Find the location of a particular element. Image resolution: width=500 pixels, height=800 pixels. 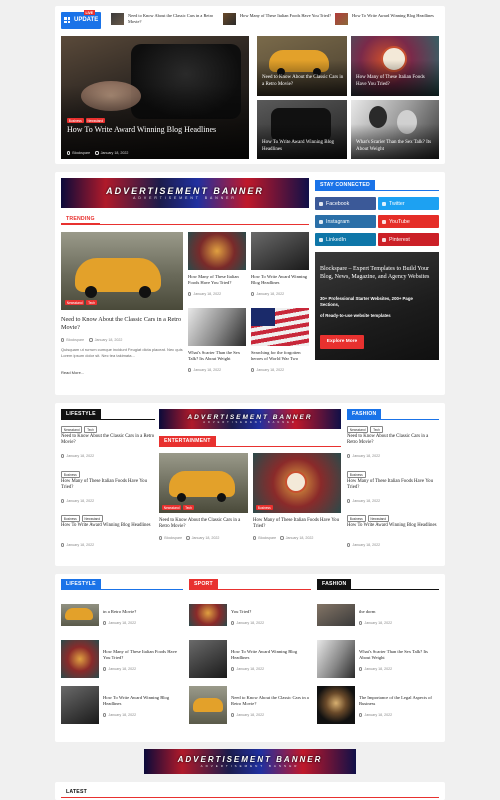

explore-more-button: Explore More is located at coordinates (342, 342).